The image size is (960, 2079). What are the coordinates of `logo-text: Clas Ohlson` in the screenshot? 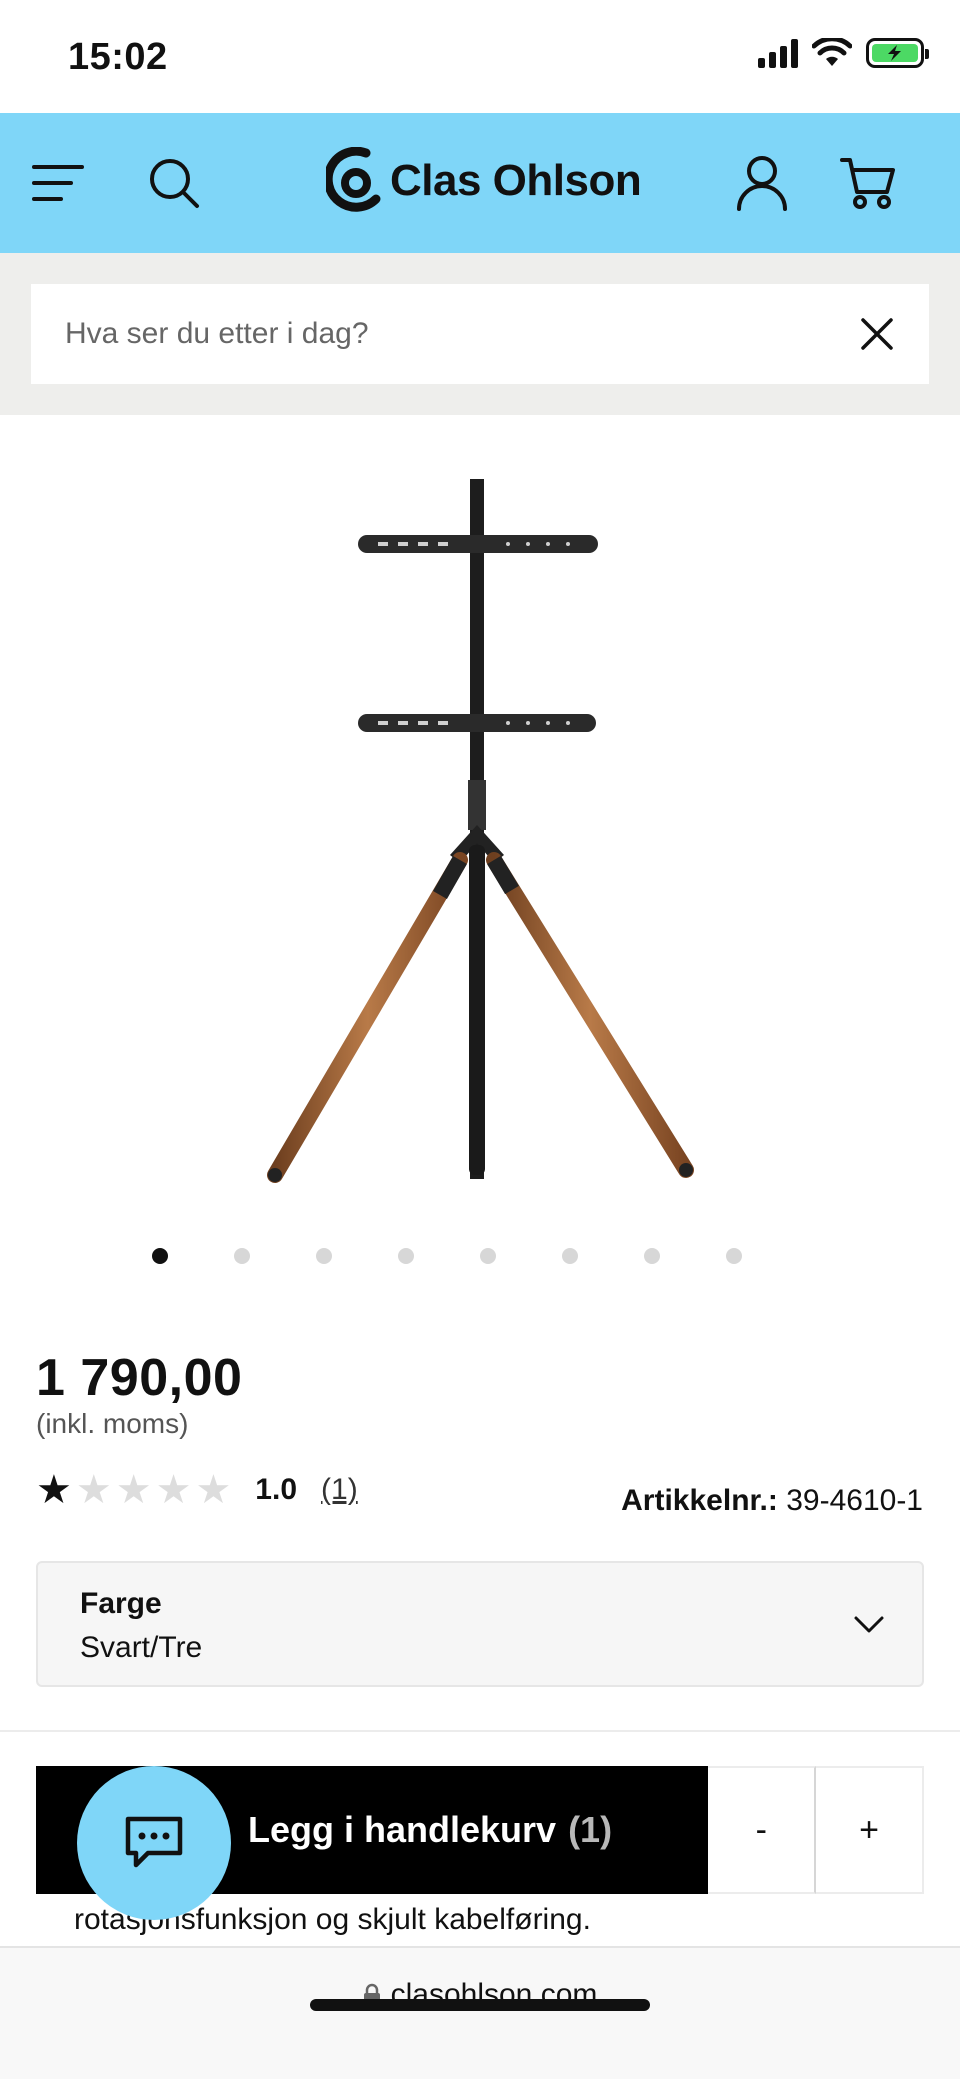 It's located at (516, 180).